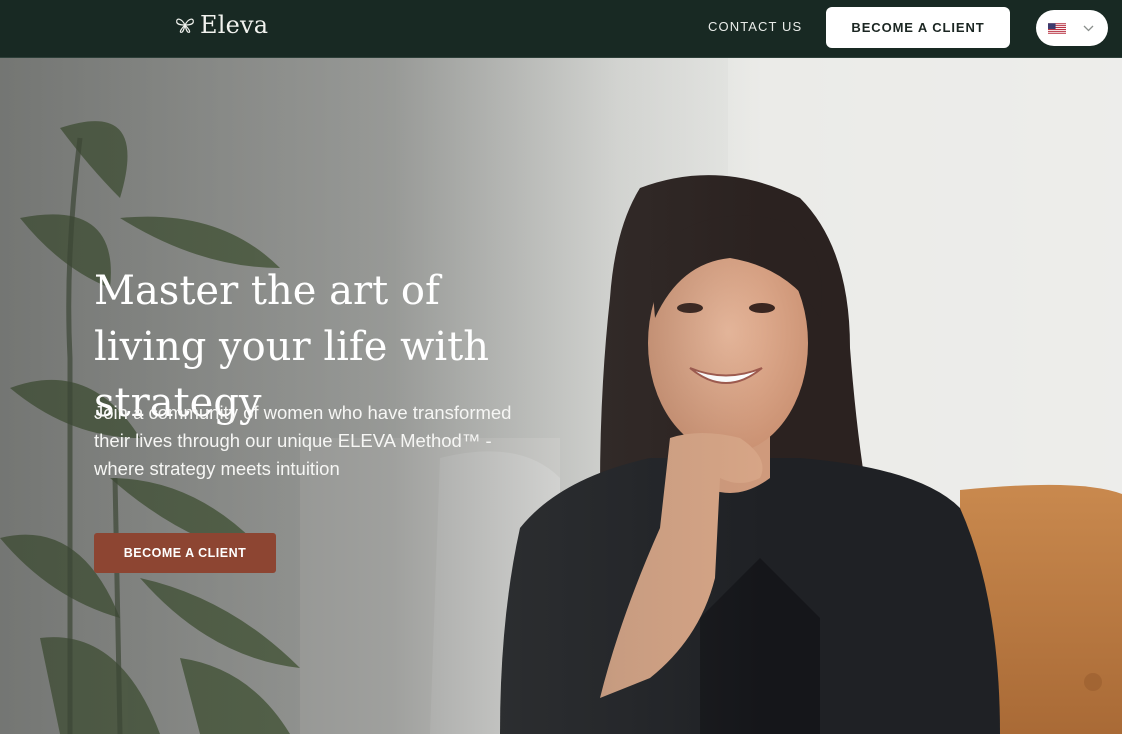 The width and height of the screenshot is (1122, 734). What do you see at coordinates (1072, 28) in the screenshot?
I see `language-selector` at bounding box center [1072, 28].